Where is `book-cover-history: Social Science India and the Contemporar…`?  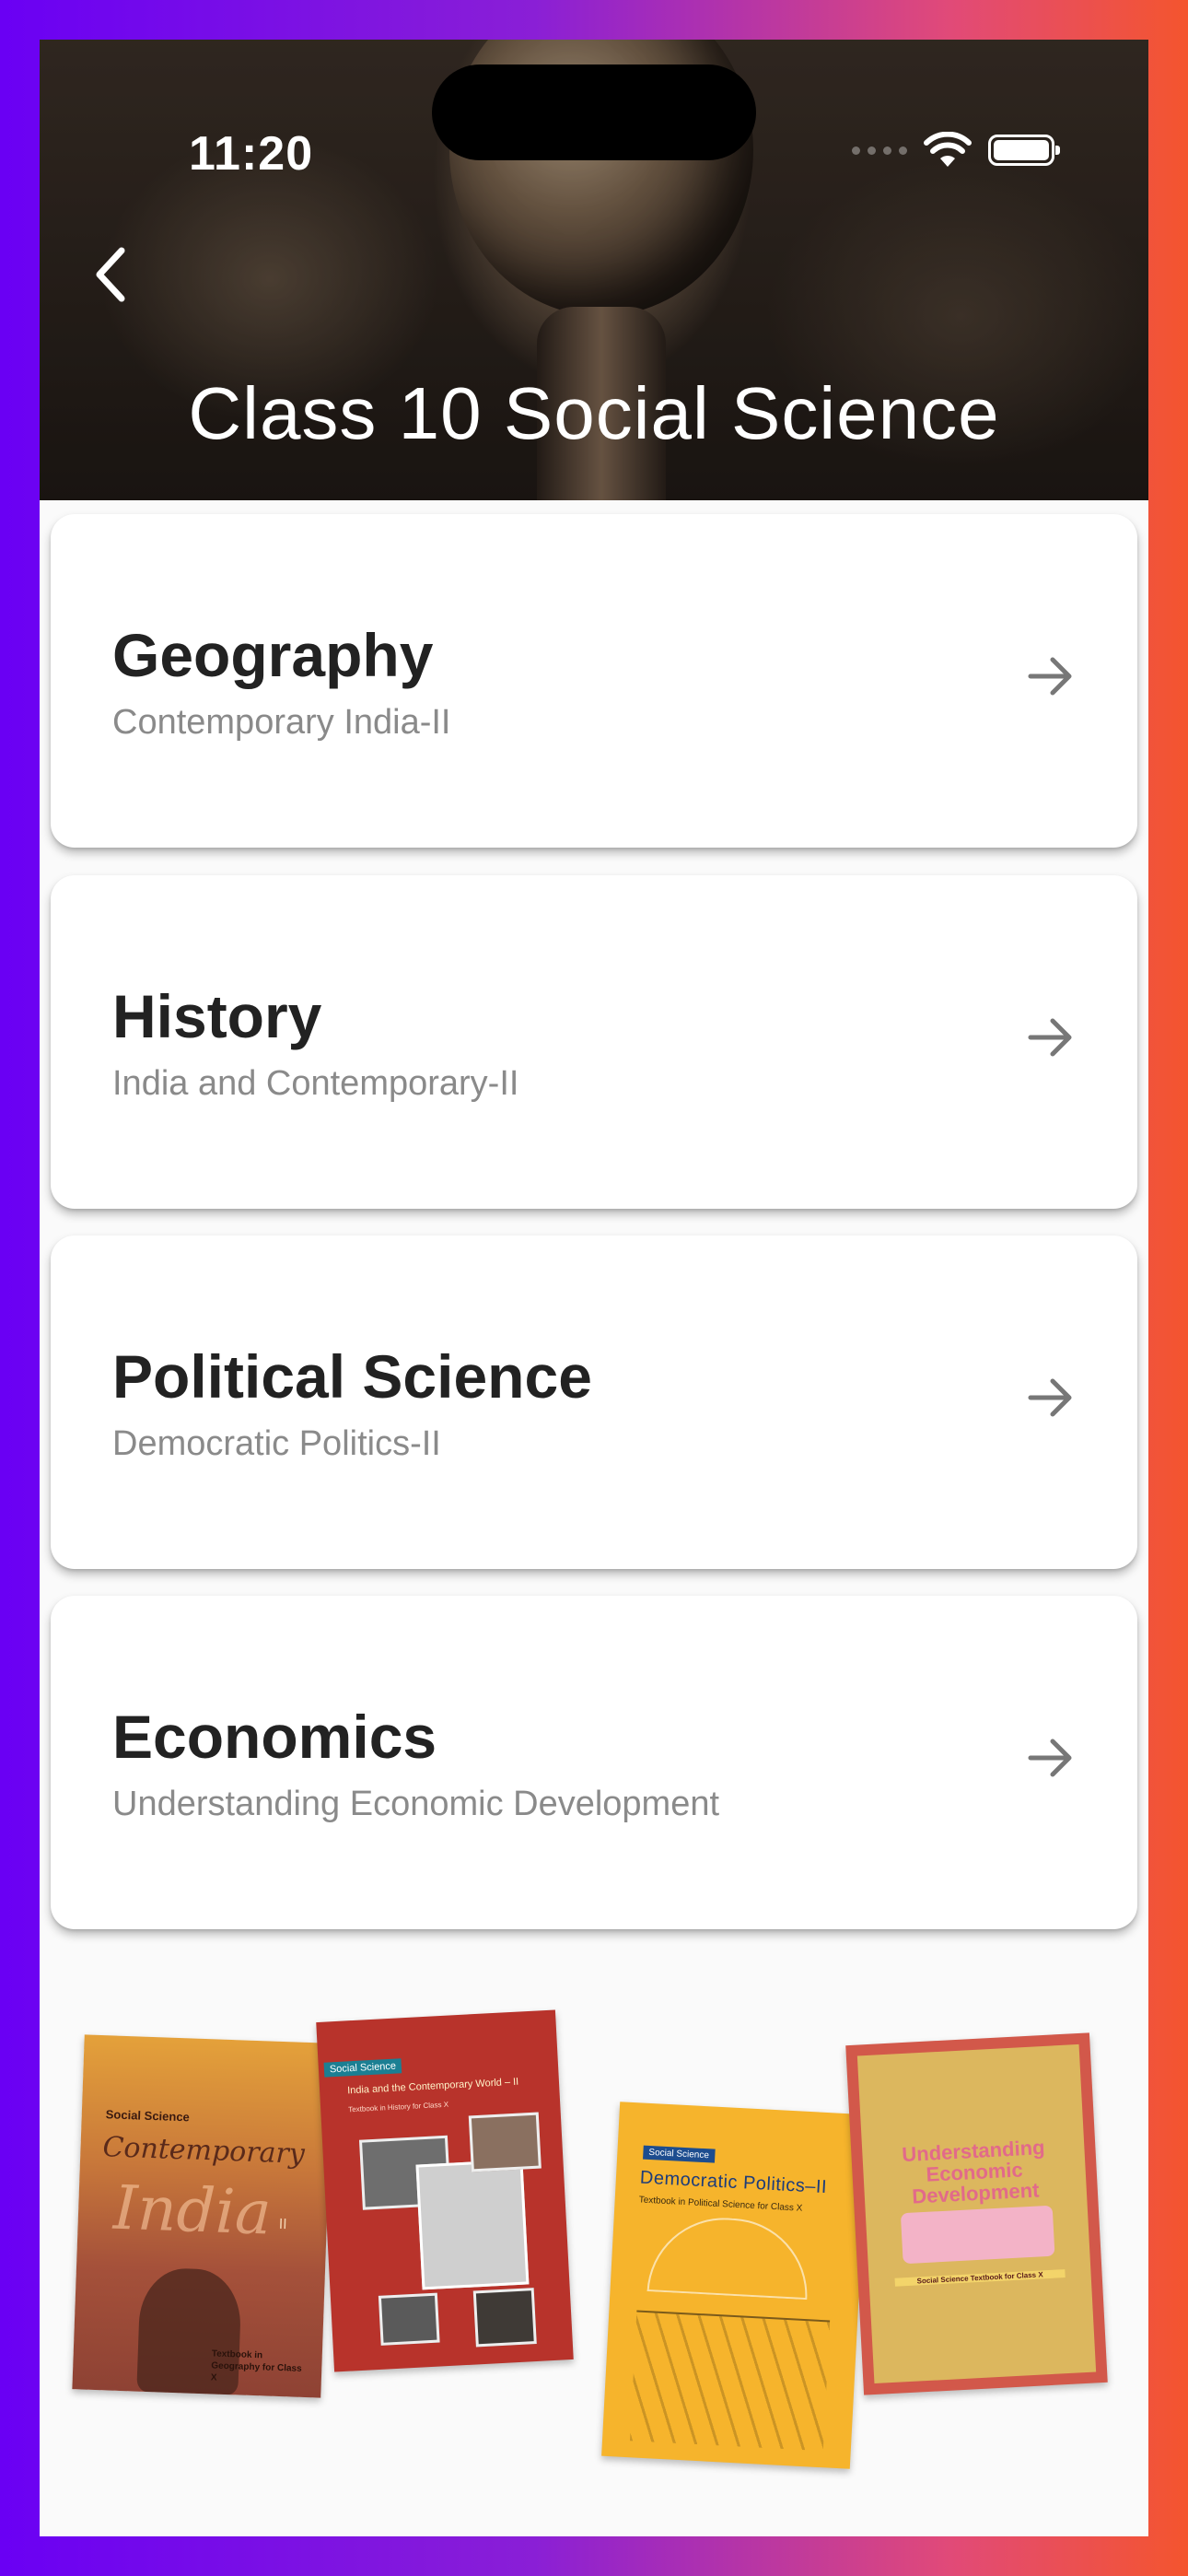 book-cover-history: Social Science India and the Contemporar… is located at coordinates (445, 2190).